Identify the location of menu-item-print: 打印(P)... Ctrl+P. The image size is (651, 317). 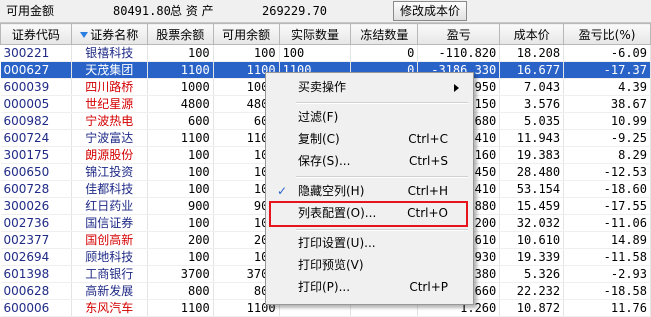
(368, 287).